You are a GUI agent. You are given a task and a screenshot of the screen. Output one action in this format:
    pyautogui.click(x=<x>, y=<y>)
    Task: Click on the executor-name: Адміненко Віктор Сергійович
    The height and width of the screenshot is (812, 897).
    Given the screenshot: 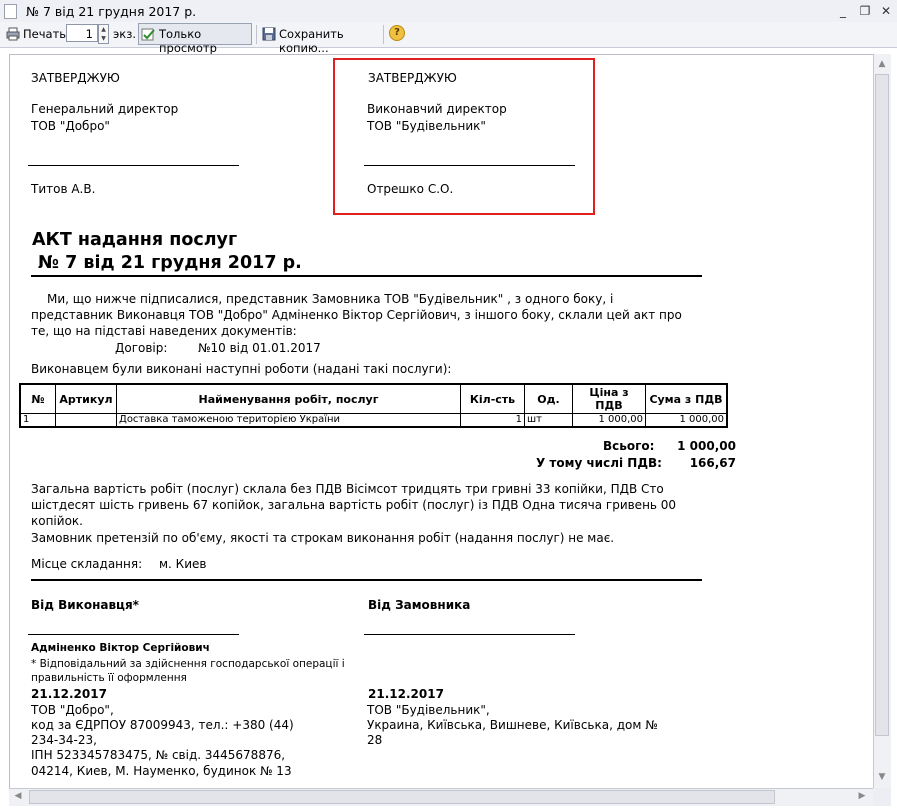 What is the action you would take?
    pyautogui.click(x=120, y=648)
    